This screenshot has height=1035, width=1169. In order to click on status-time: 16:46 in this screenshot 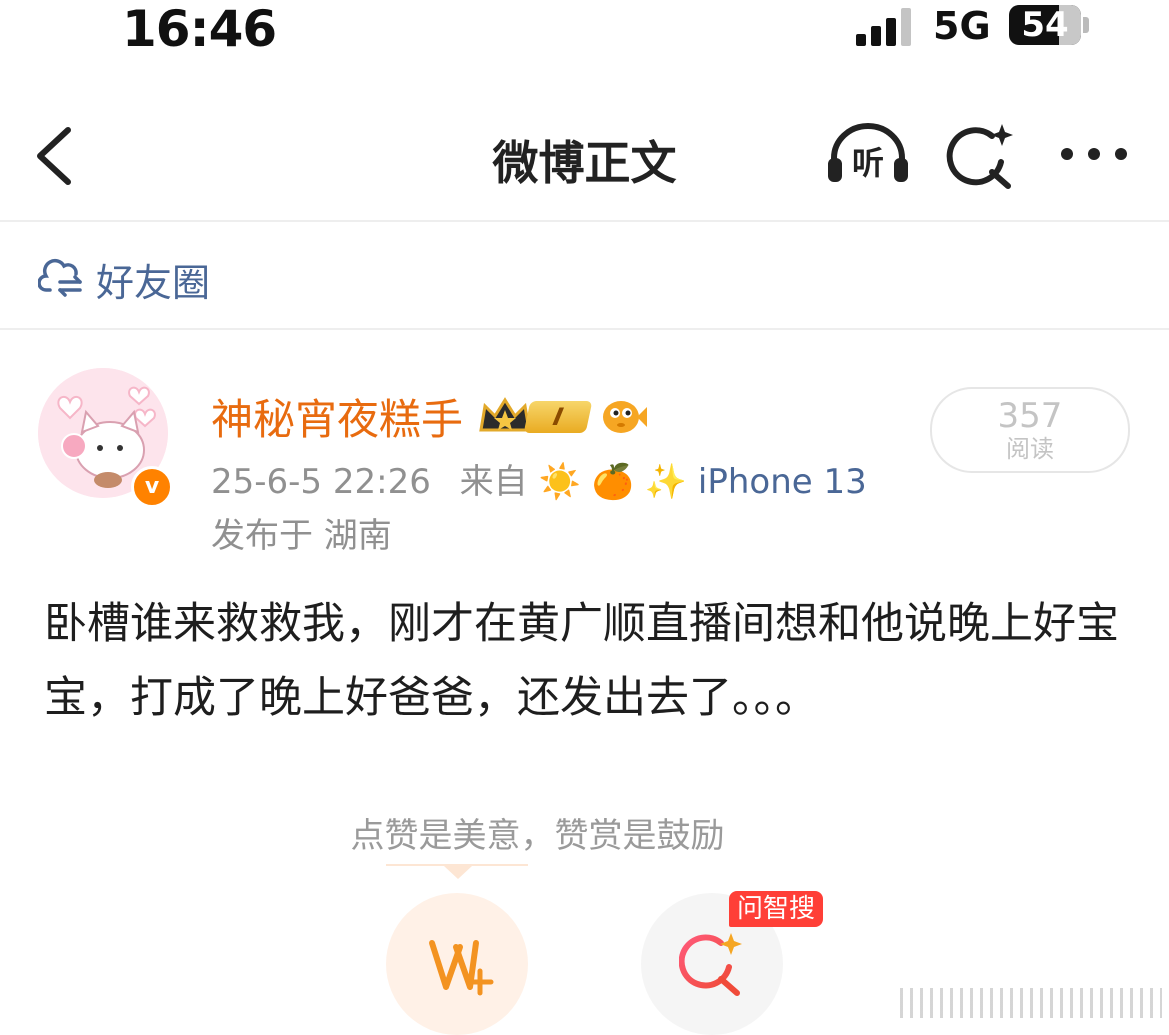, I will do `click(199, 29)`.